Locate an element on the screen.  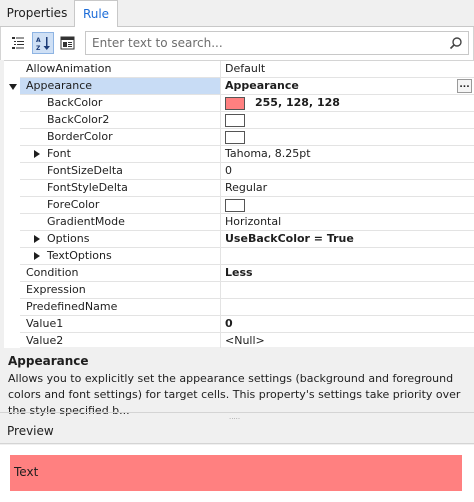
property-value: Less is located at coordinates (347, 273).